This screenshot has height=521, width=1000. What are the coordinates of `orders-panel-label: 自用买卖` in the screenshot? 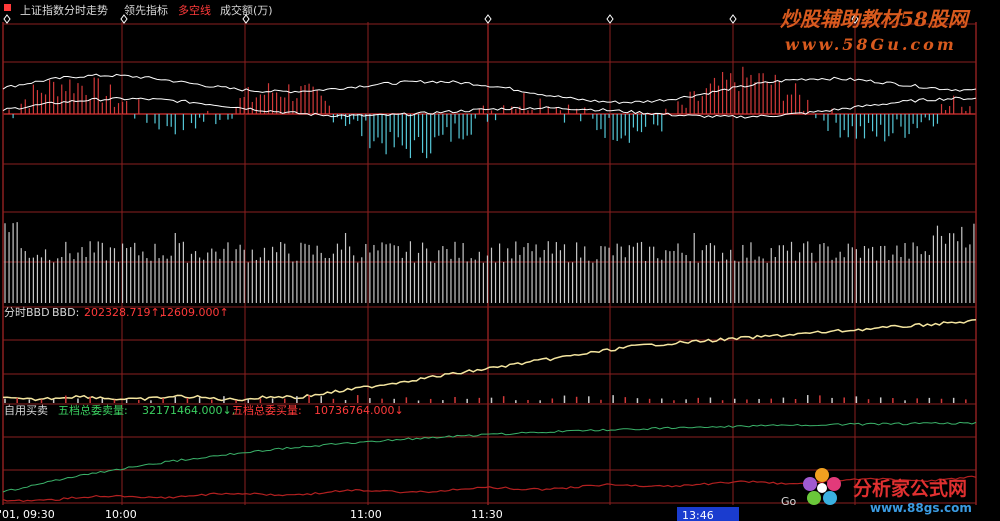 It's located at (26, 410).